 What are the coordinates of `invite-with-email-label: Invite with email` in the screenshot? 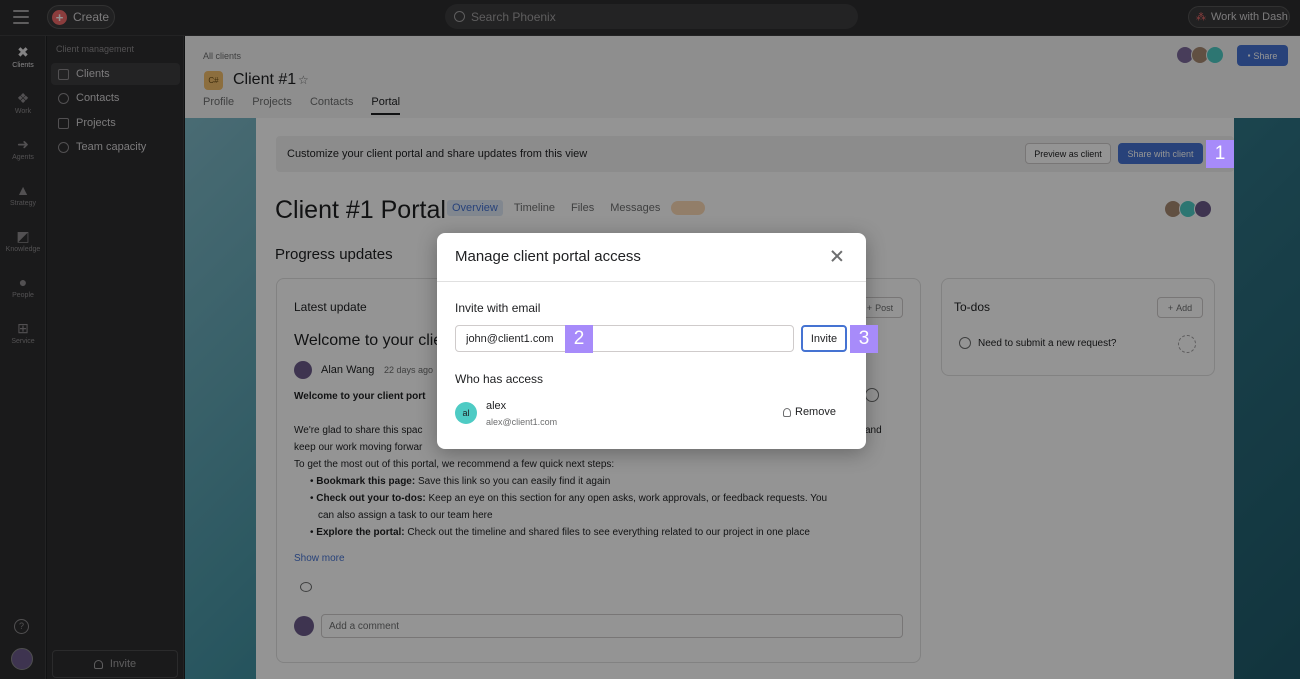 It's located at (498, 308).